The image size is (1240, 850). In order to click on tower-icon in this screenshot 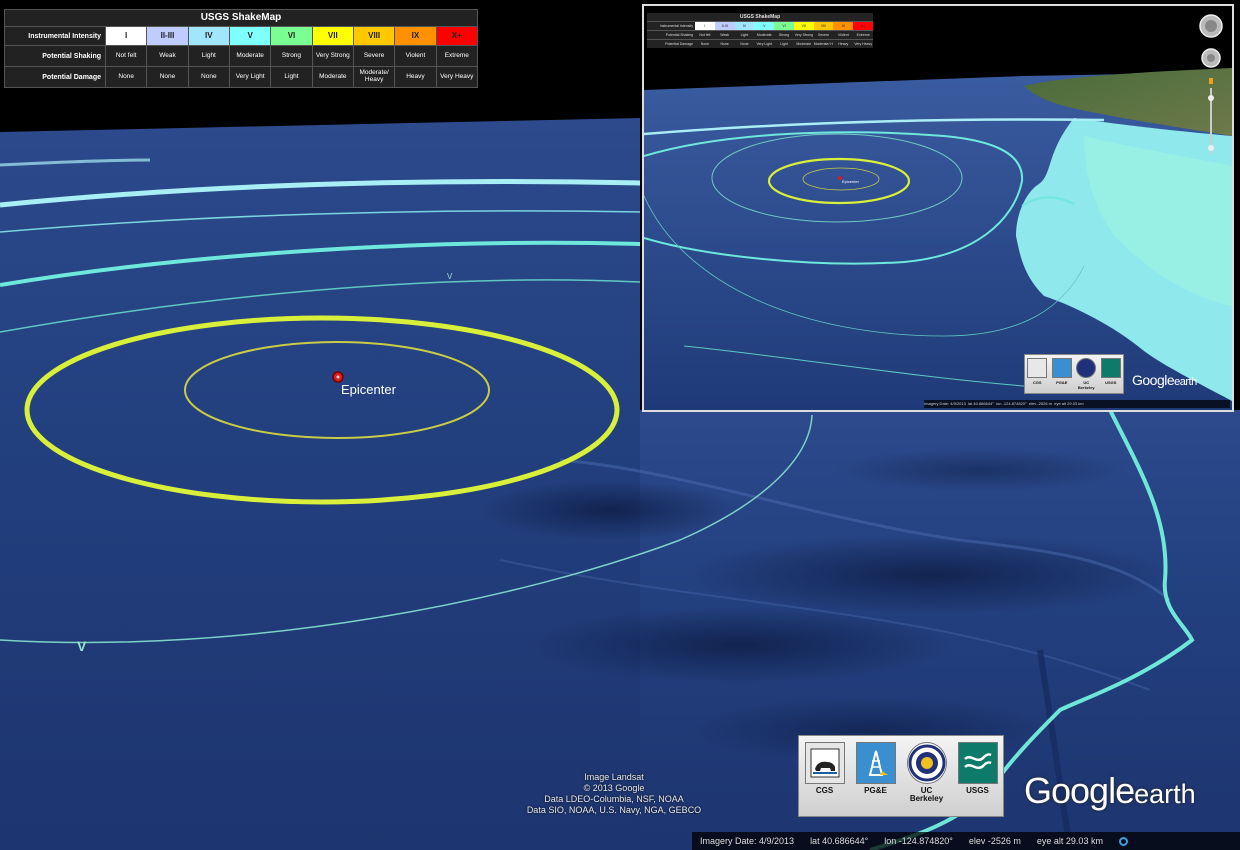, I will do `click(878, 763)`.